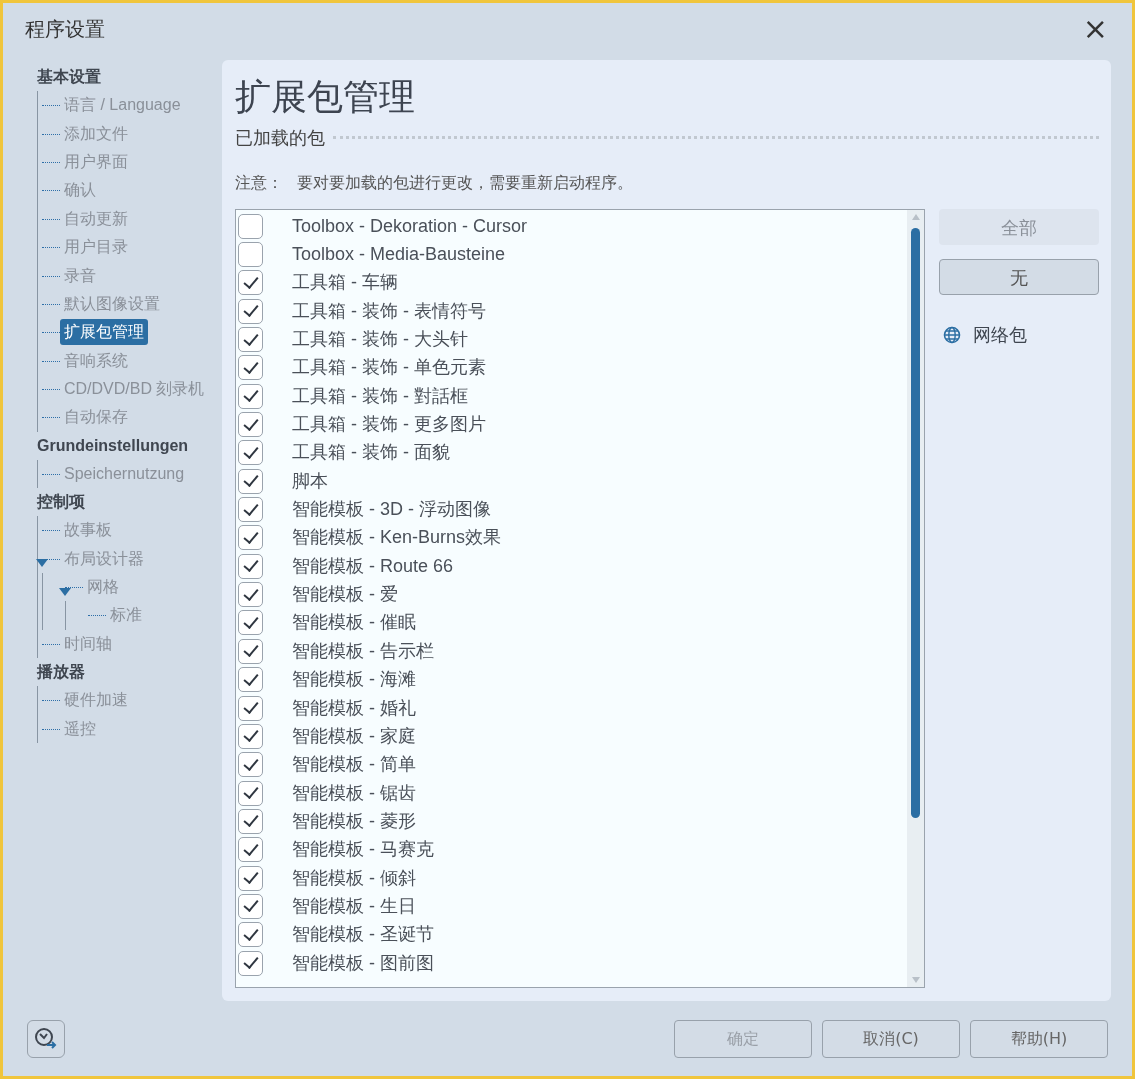  I want to click on sidebar-item: CD/DVD/BD 刻录机, so click(134, 389).